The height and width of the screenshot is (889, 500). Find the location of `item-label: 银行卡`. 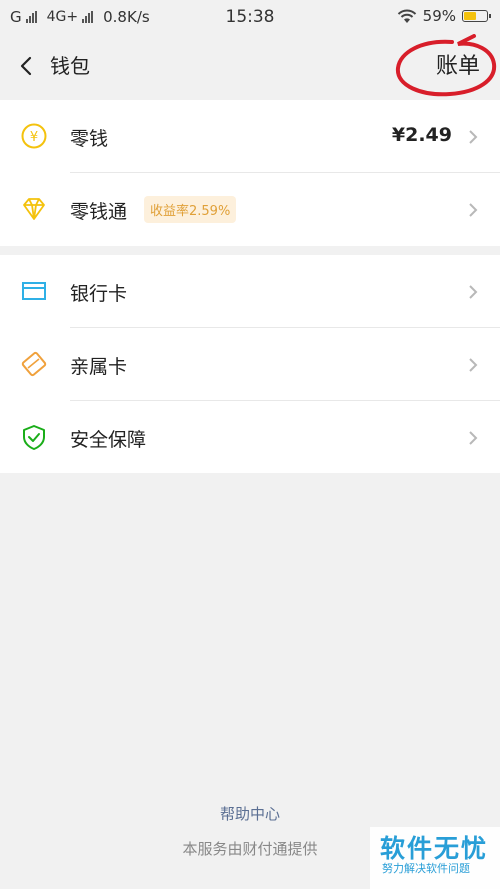

item-label: 银行卡 is located at coordinates (99, 294).